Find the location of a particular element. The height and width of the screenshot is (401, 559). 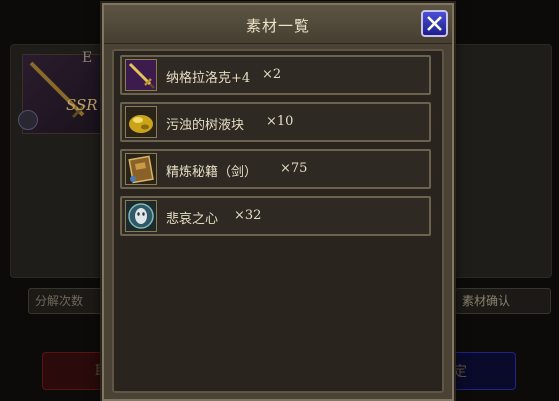

list-item: 污浊的树液块 ×10 is located at coordinates (275, 122).